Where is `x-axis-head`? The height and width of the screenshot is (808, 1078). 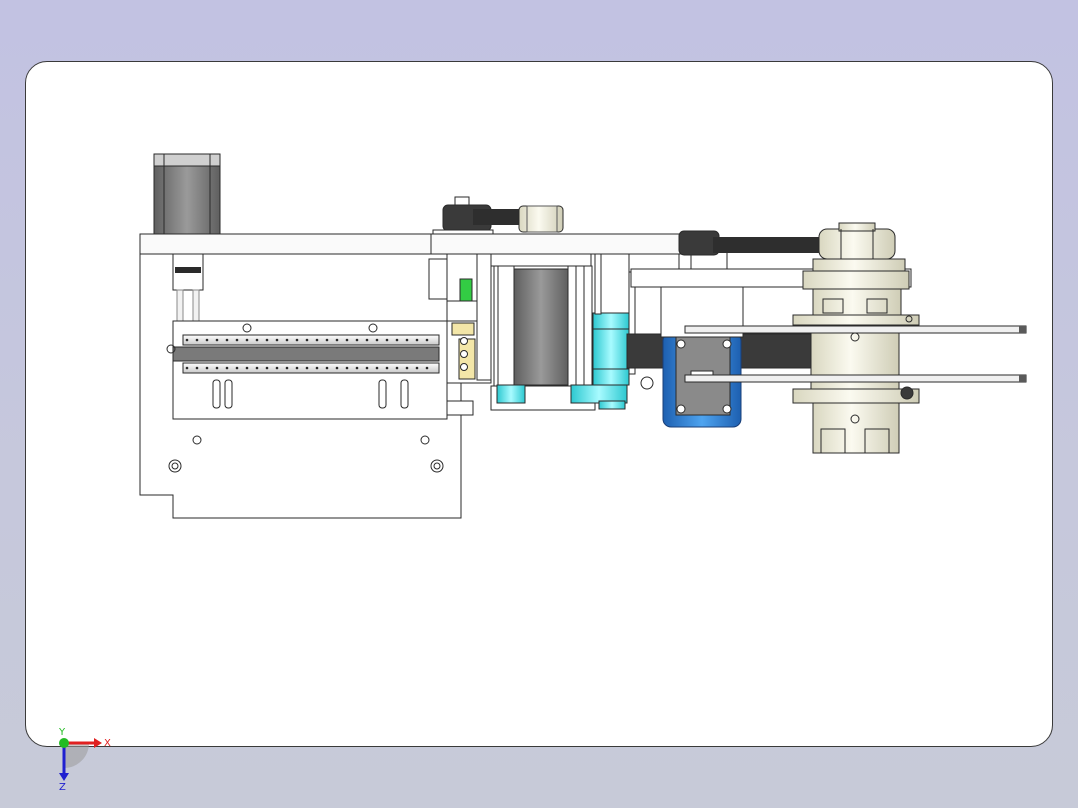
x-axis-head is located at coordinates (98, 743).